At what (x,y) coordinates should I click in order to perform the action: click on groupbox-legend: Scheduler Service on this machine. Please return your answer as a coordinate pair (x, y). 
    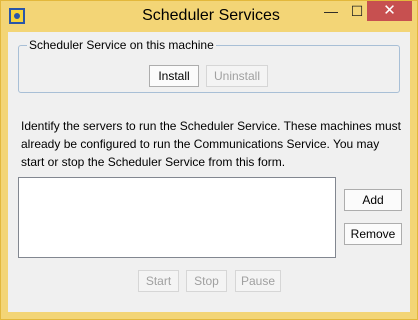
    Looking at the image, I should click on (121, 45).